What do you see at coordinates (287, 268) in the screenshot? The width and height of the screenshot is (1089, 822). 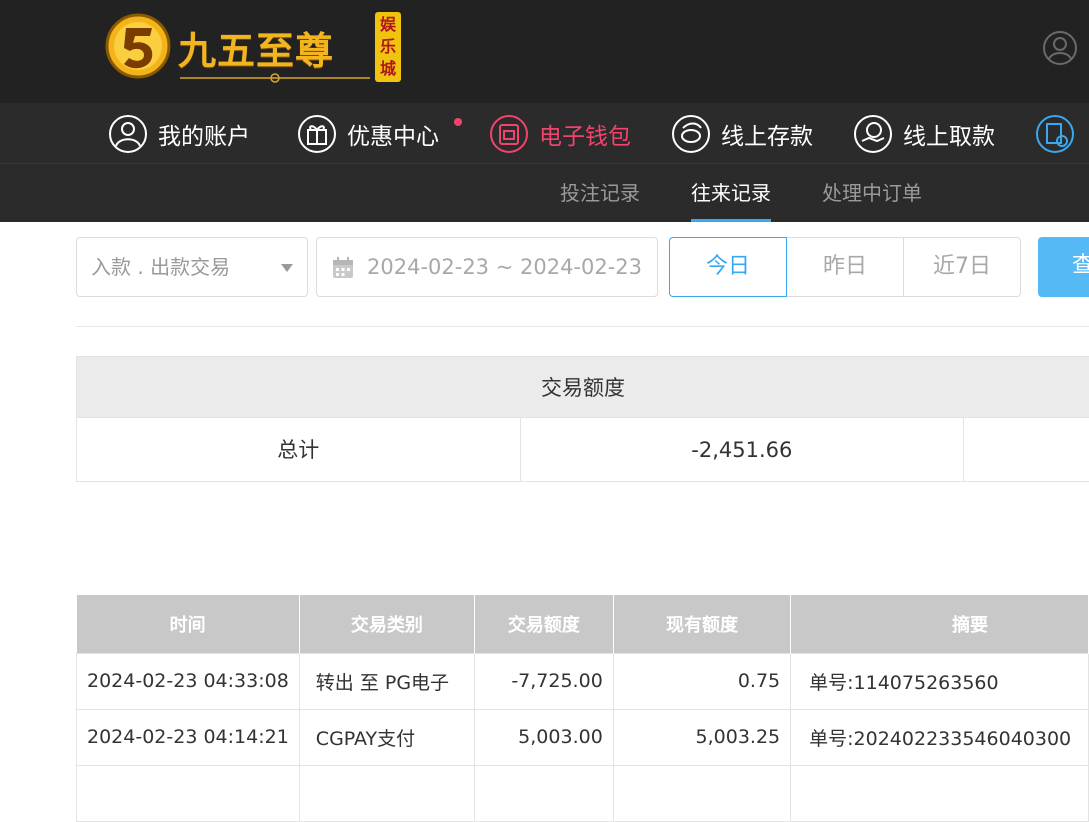 I see `caret-down-icon` at bounding box center [287, 268].